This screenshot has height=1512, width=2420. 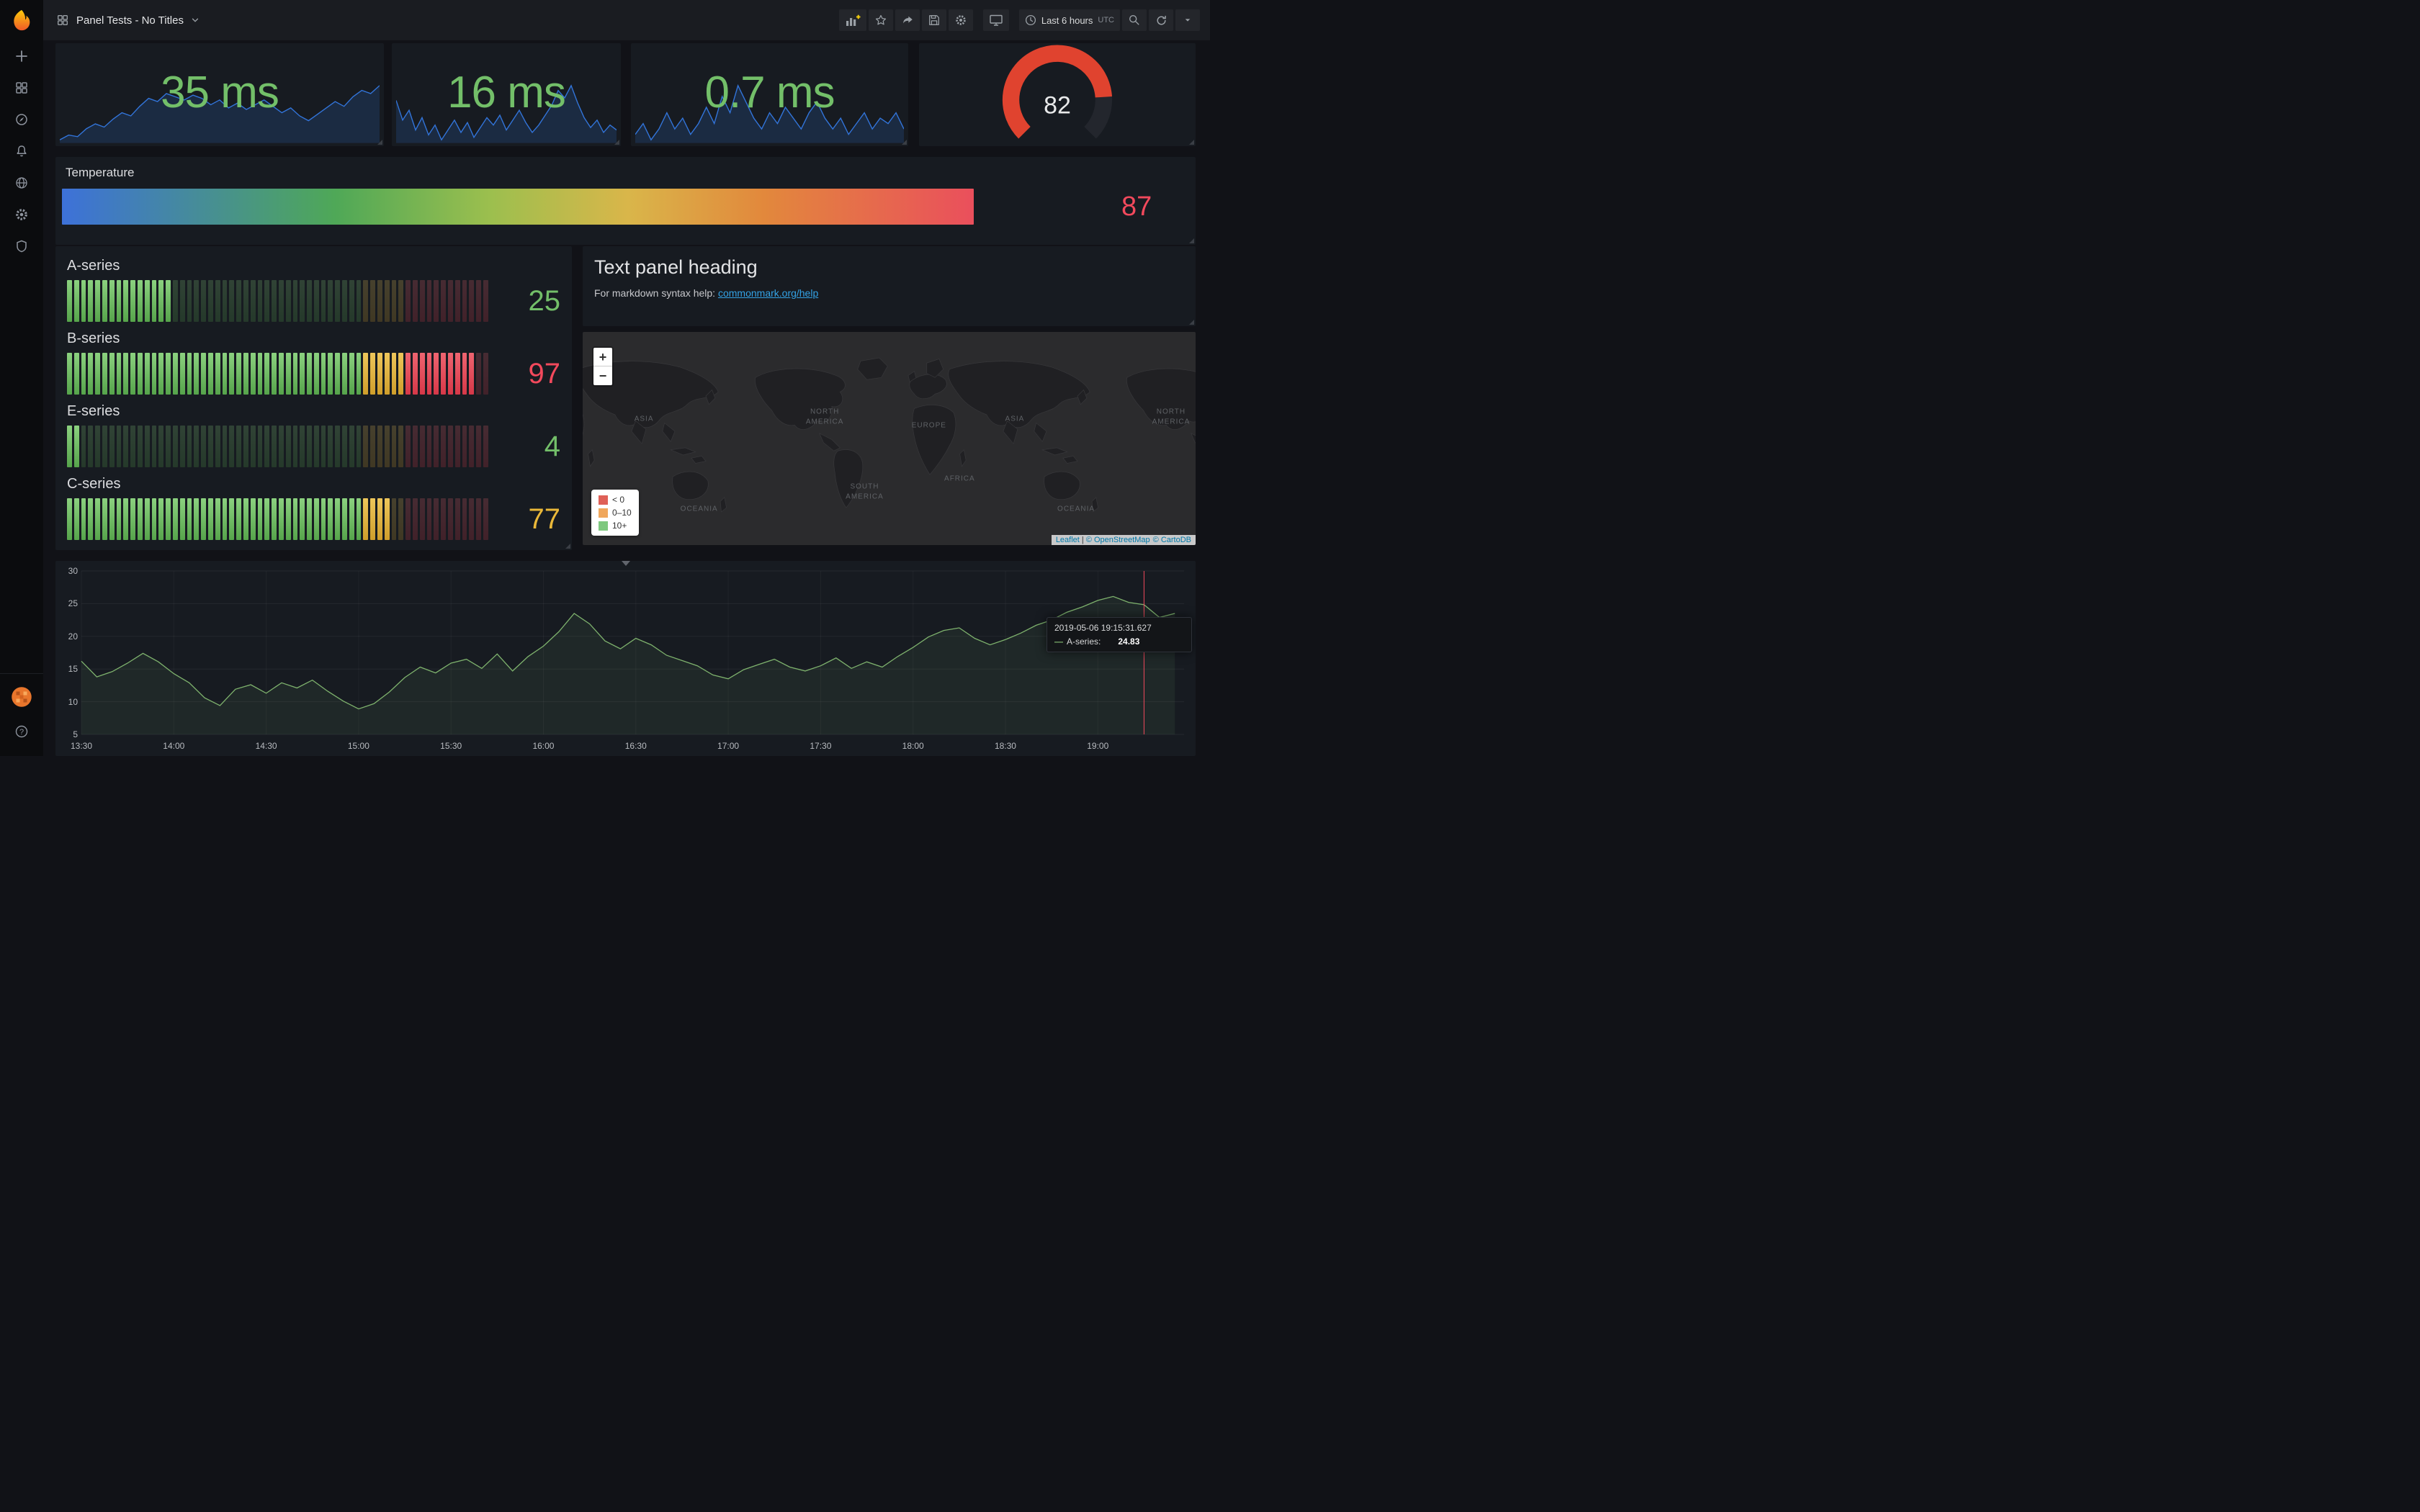 I want to click on panel-title: Temperature, so click(x=94, y=168).